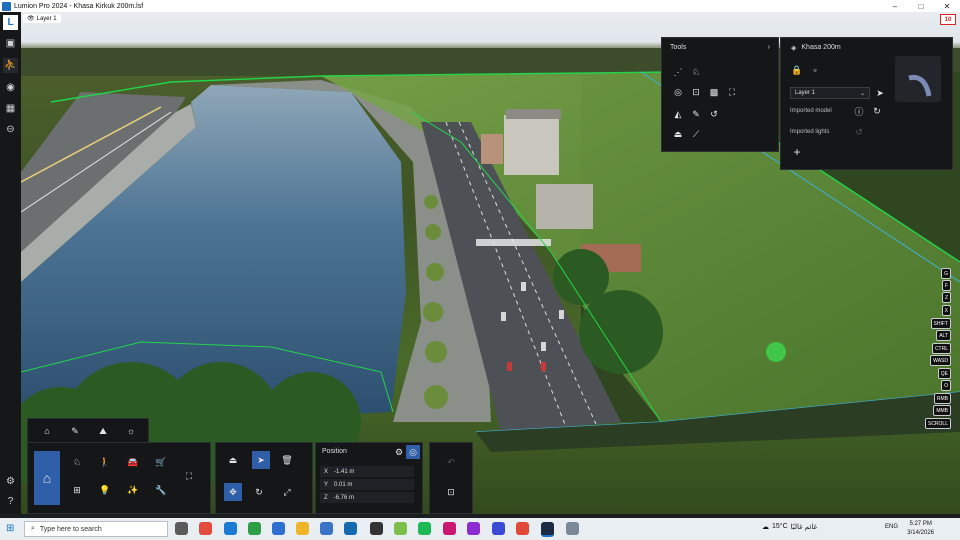 The height and width of the screenshot is (540, 960). What do you see at coordinates (696, 114) in the screenshot?
I see `edit-icon: ✎` at bounding box center [696, 114].